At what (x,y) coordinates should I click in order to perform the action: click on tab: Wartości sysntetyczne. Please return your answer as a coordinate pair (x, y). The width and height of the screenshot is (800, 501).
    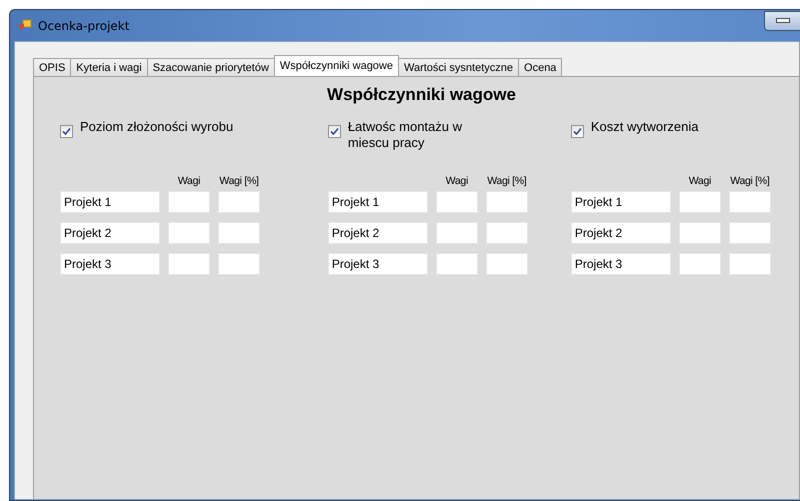
    Looking at the image, I should click on (459, 67).